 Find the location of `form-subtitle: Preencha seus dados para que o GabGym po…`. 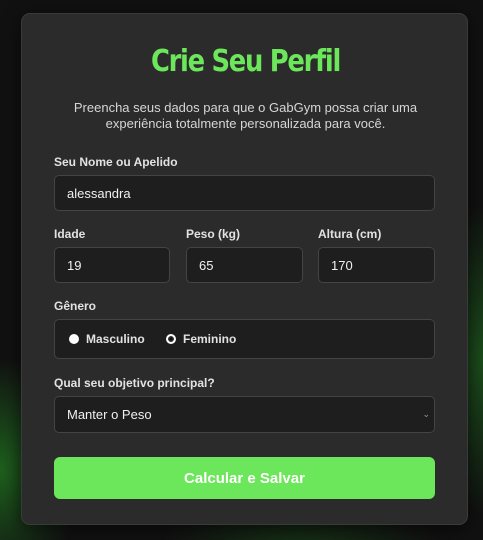

form-subtitle: Preencha seus dados para que o GabGym po… is located at coordinates (245, 115).